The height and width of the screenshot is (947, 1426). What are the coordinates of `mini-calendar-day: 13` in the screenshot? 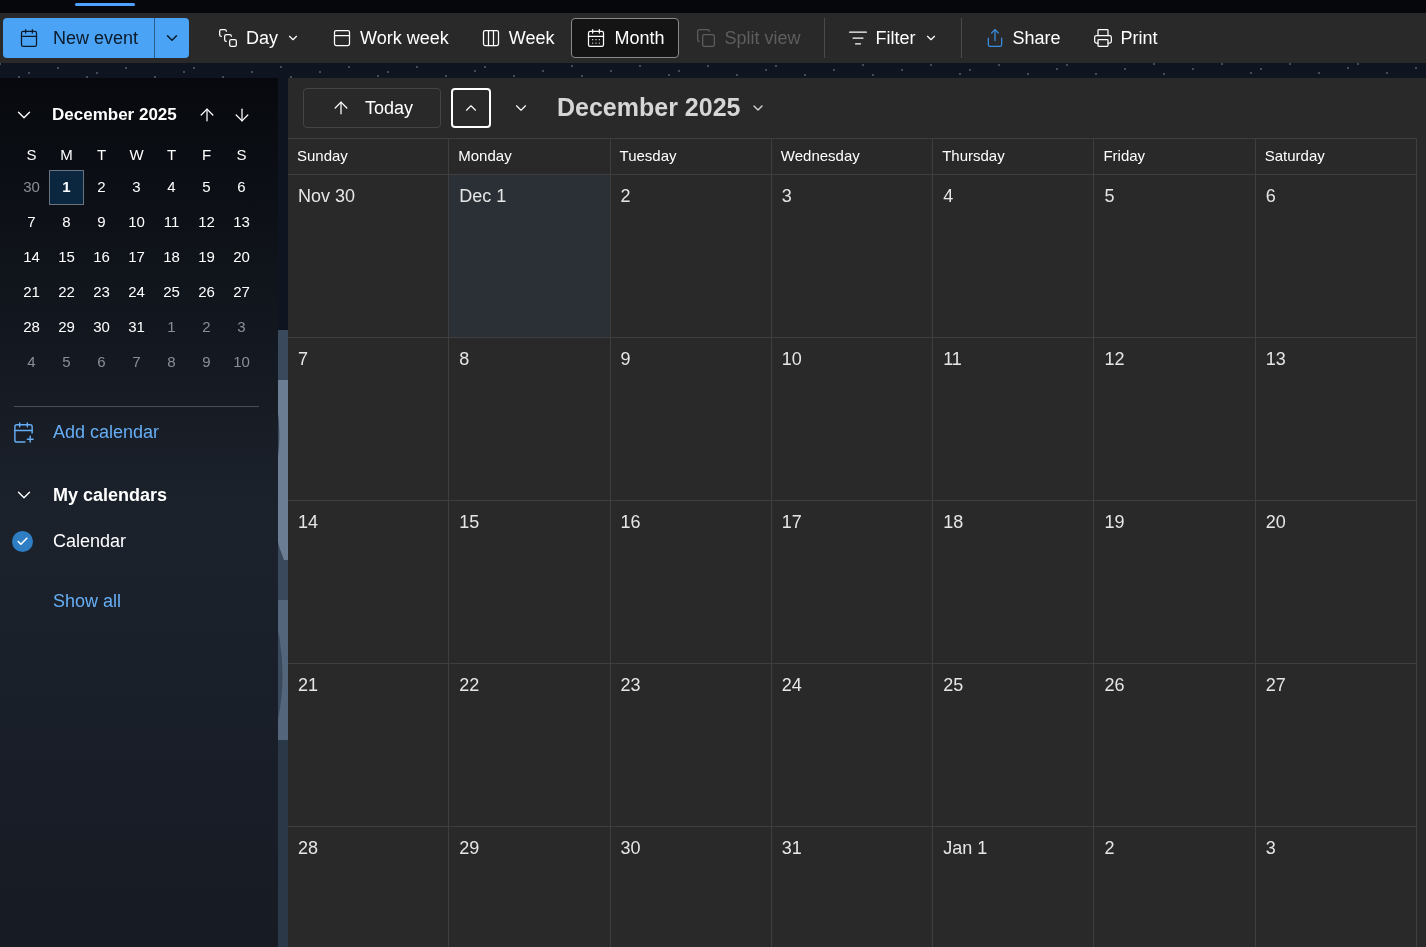 It's located at (241, 222).